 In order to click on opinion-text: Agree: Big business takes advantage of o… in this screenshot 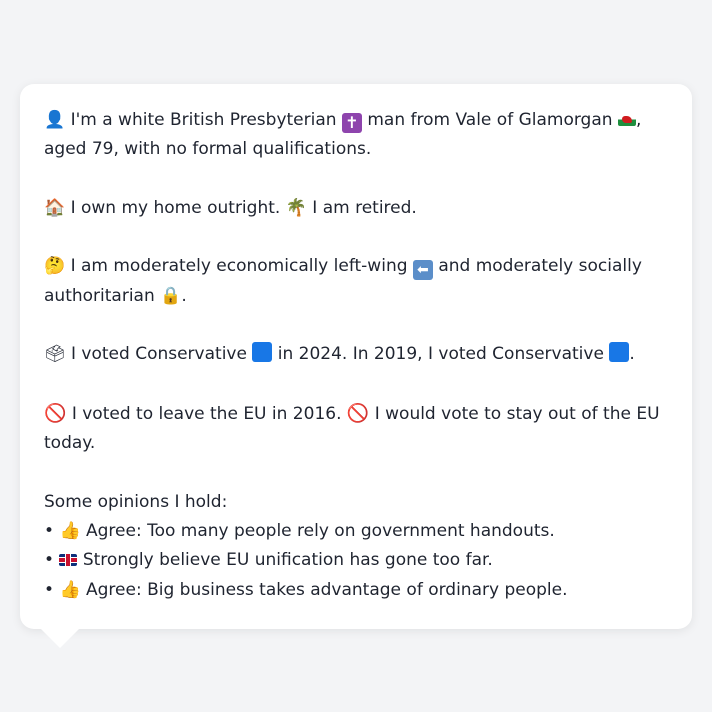, I will do `click(324, 589)`.